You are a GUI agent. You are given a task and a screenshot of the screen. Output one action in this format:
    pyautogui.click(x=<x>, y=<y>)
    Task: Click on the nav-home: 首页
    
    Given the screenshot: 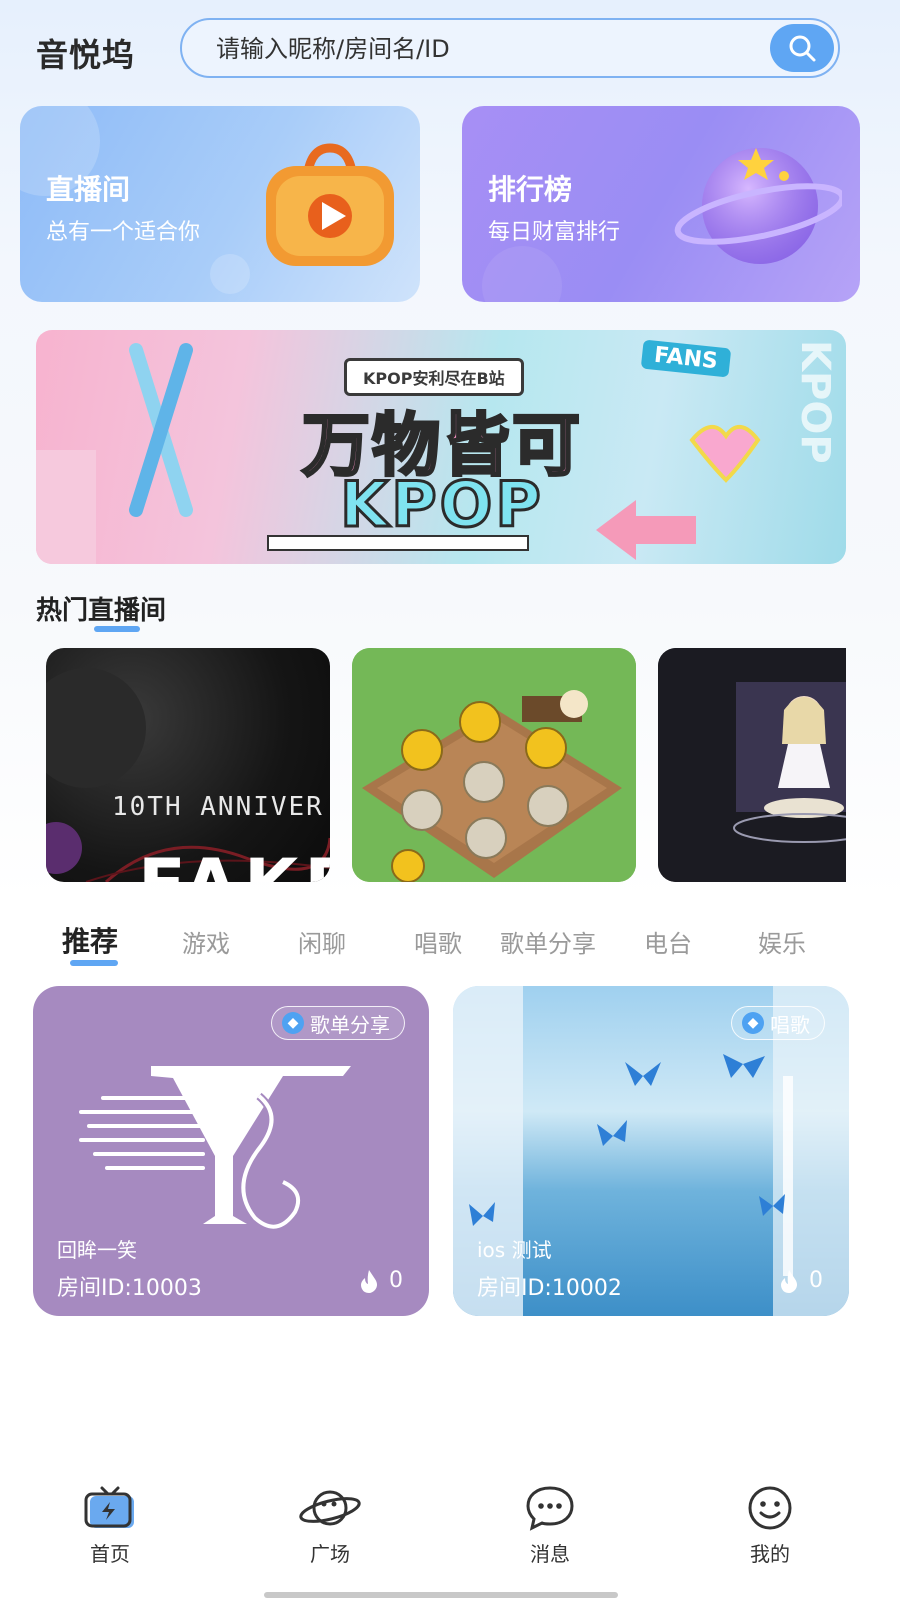 What is the action you would take?
    pyautogui.click(x=110, y=1525)
    